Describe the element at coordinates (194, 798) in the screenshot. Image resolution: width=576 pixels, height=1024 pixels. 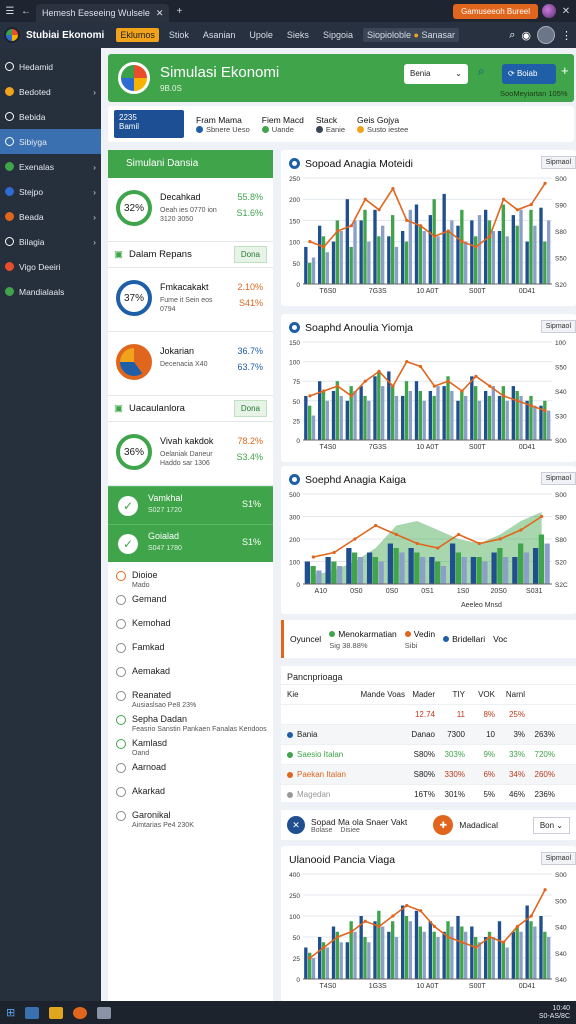
I see `list-item: Akarkad` at that location.